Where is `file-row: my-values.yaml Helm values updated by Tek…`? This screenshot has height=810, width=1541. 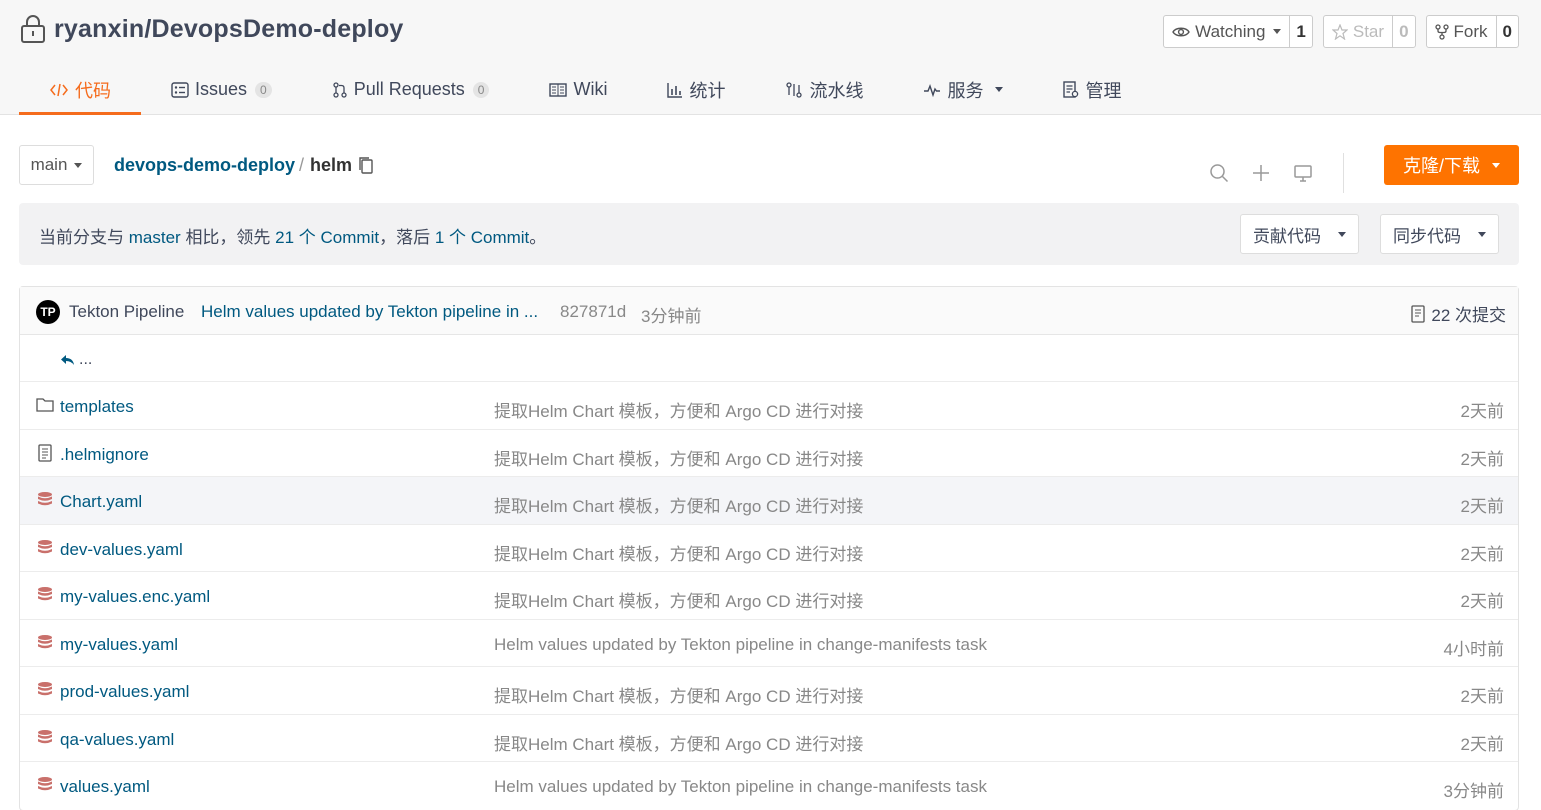
file-row: my-values.yaml Helm values updated by Tek… is located at coordinates (769, 643).